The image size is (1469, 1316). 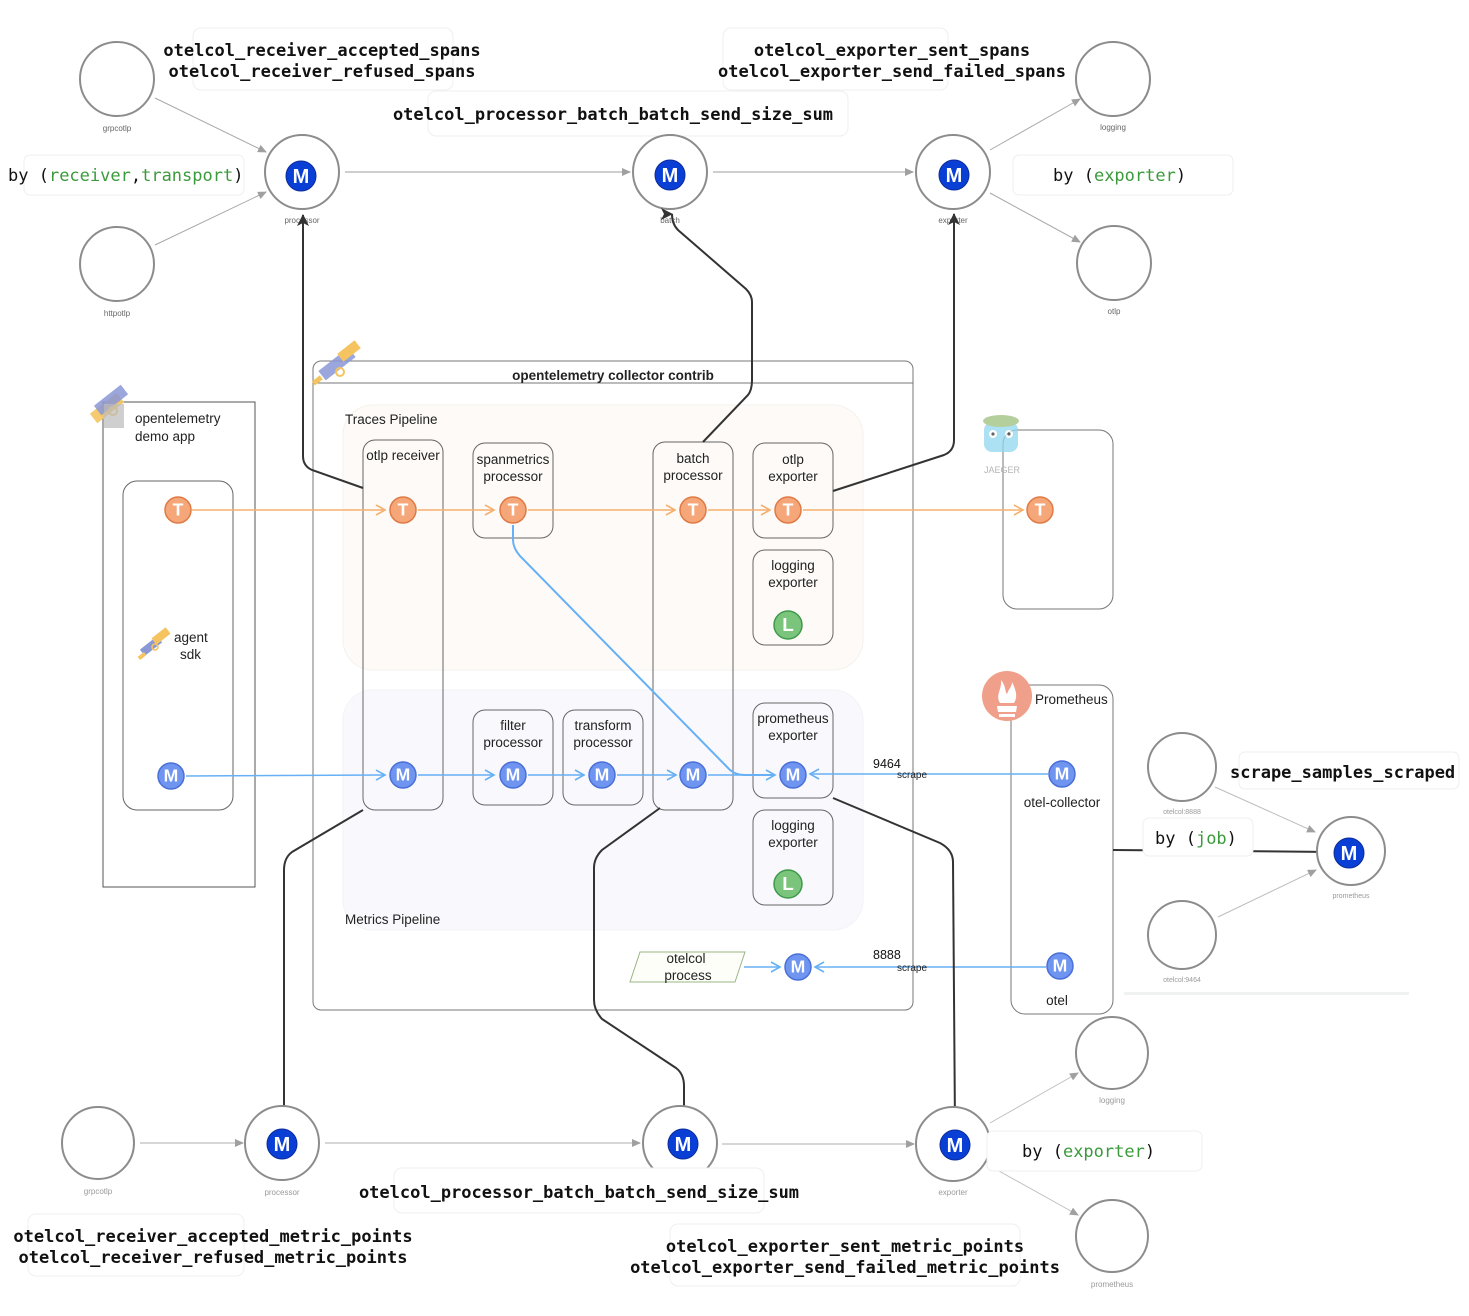 What do you see at coordinates (178, 418) in the screenshot?
I see `demo-app-title-line1: opentelemetry` at bounding box center [178, 418].